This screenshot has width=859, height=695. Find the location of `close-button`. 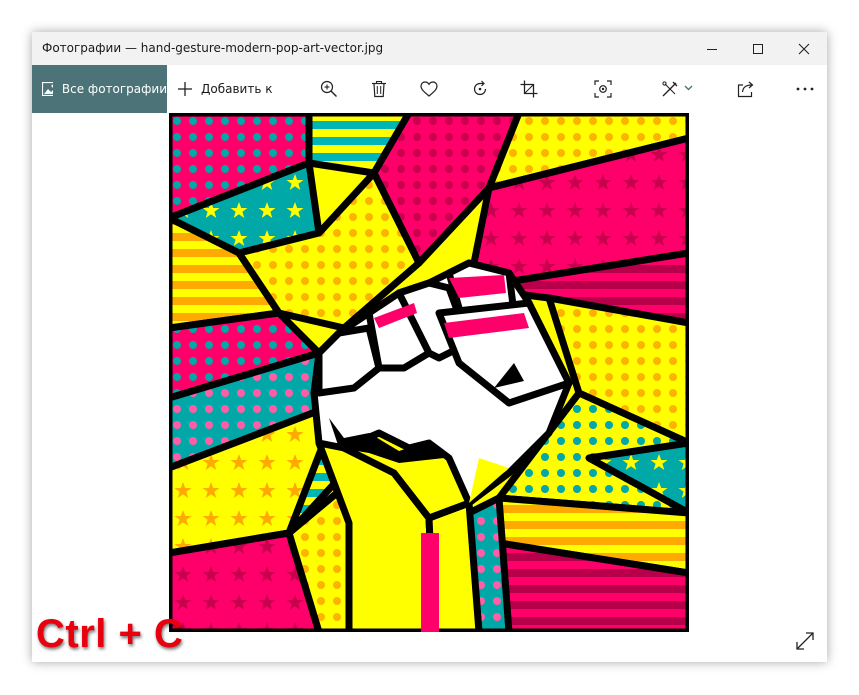

close-button is located at coordinates (804, 48).